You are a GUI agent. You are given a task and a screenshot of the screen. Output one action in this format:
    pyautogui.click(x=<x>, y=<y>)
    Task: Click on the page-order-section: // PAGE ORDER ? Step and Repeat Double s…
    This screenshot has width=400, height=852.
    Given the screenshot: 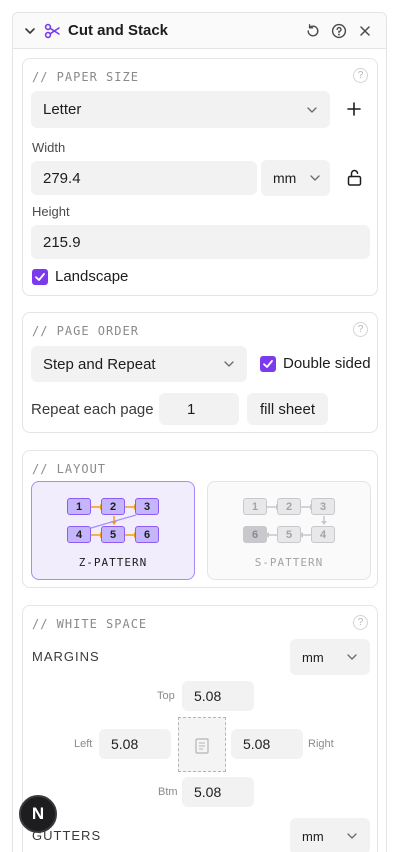 What is the action you would take?
    pyautogui.click(x=200, y=372)
    